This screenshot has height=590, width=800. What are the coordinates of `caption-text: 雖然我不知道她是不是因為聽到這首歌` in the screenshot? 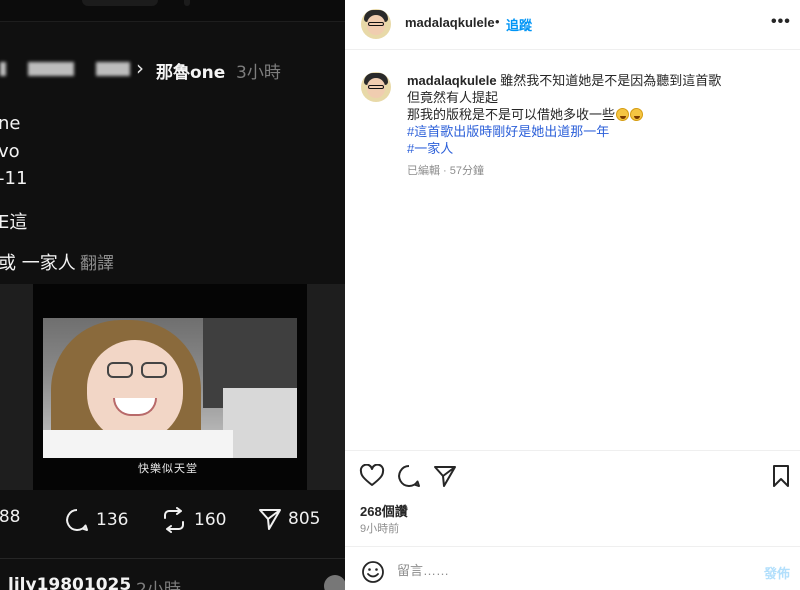 It's located at (611, 80).